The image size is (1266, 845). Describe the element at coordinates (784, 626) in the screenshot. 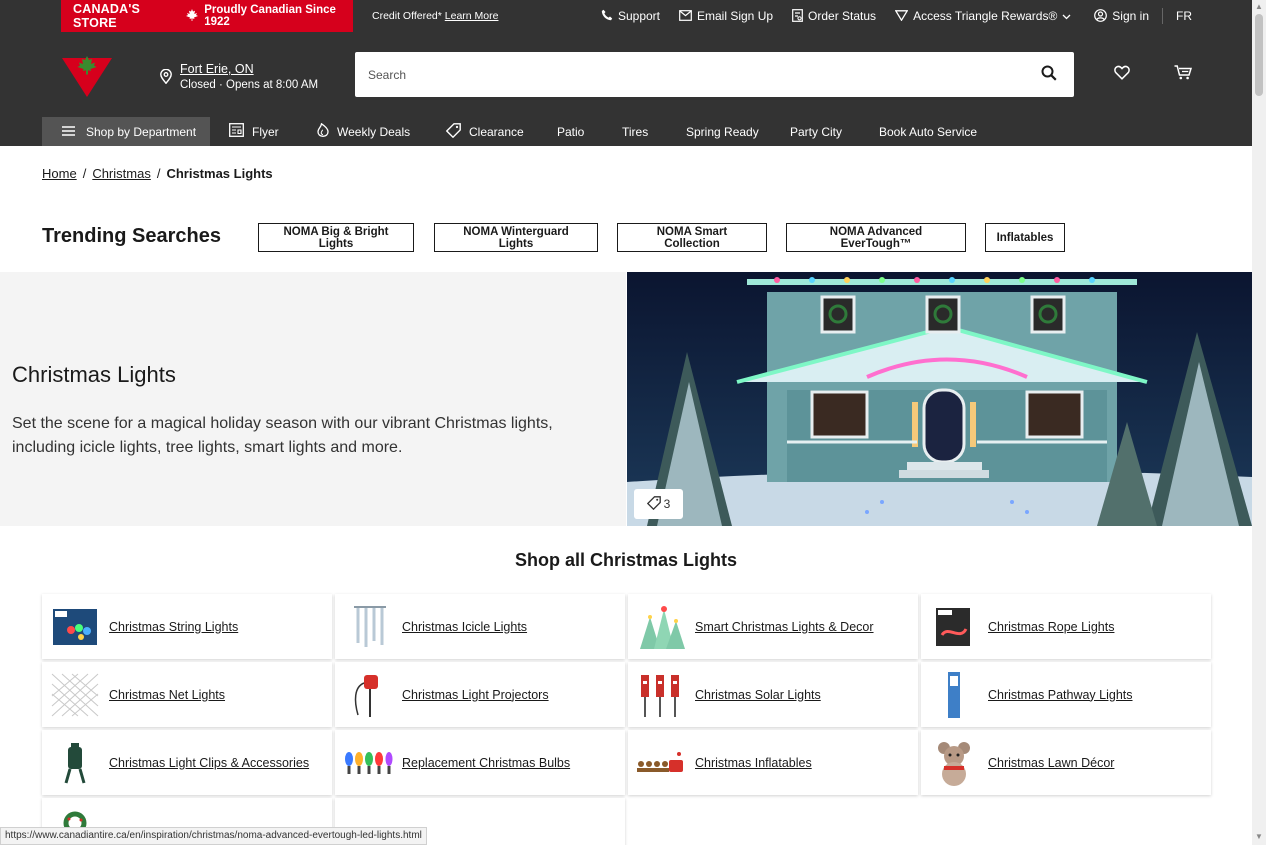

I see `category-label: Smart Christmas Lights & Decor` at that location.